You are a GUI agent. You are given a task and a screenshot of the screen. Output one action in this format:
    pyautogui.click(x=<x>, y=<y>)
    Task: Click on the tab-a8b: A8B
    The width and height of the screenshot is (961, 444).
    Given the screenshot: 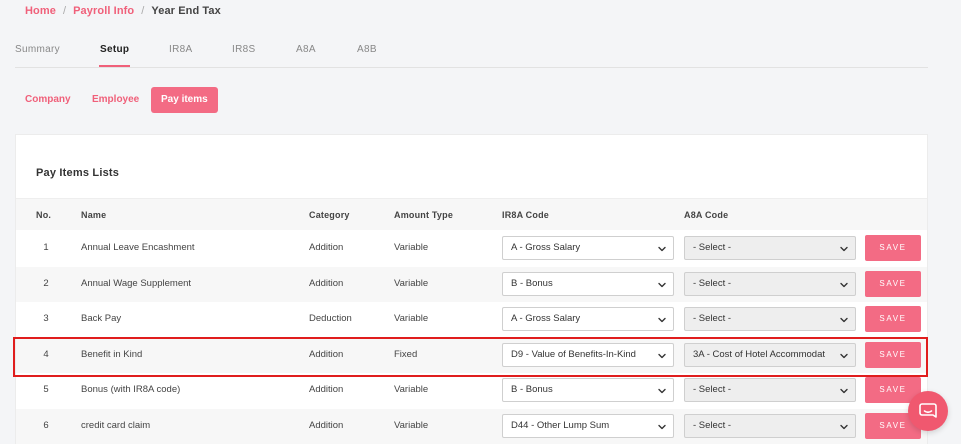 What is the action you would take?
    pyautogui.click(x=367, y=49)
    